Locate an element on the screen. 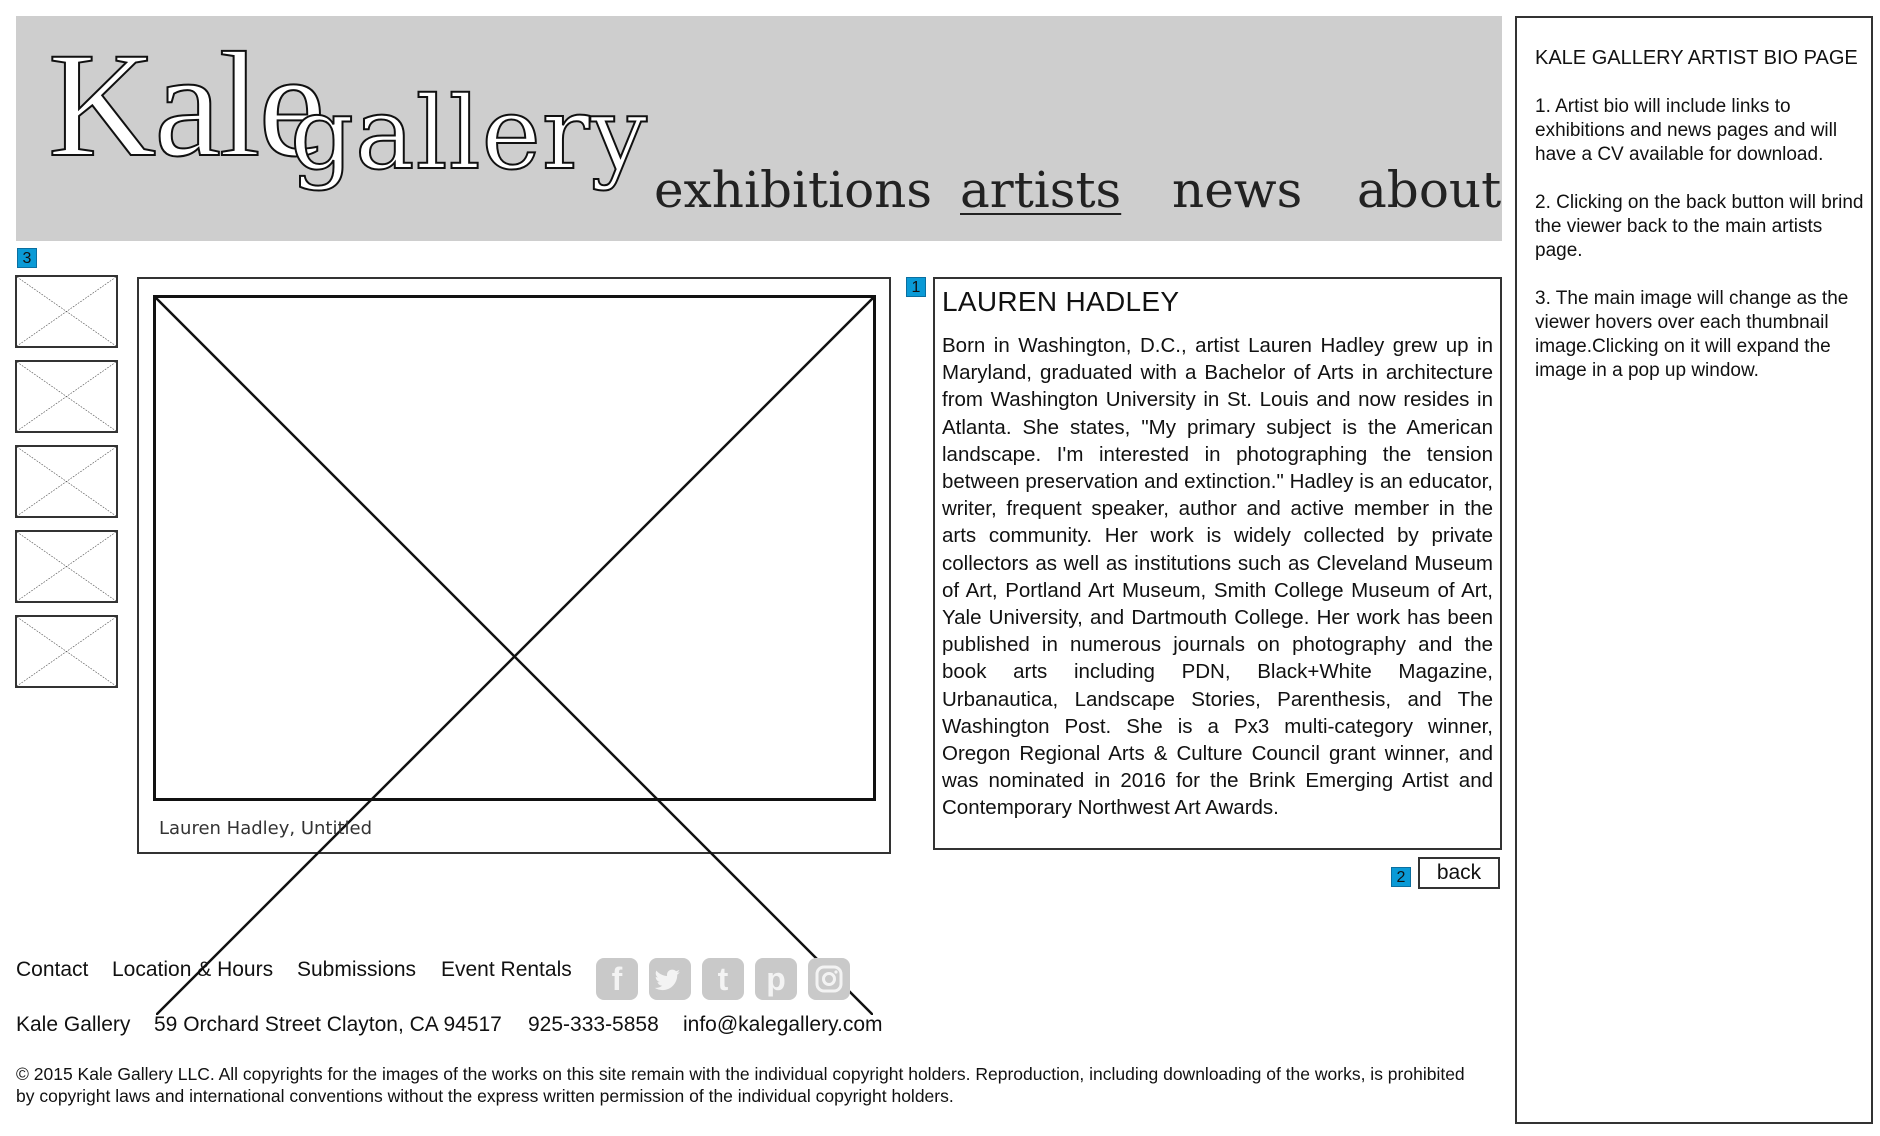 This screenshot has width=1880, height=1136. footer-link-submissions: Submissions is located at coordinates (356, 970).